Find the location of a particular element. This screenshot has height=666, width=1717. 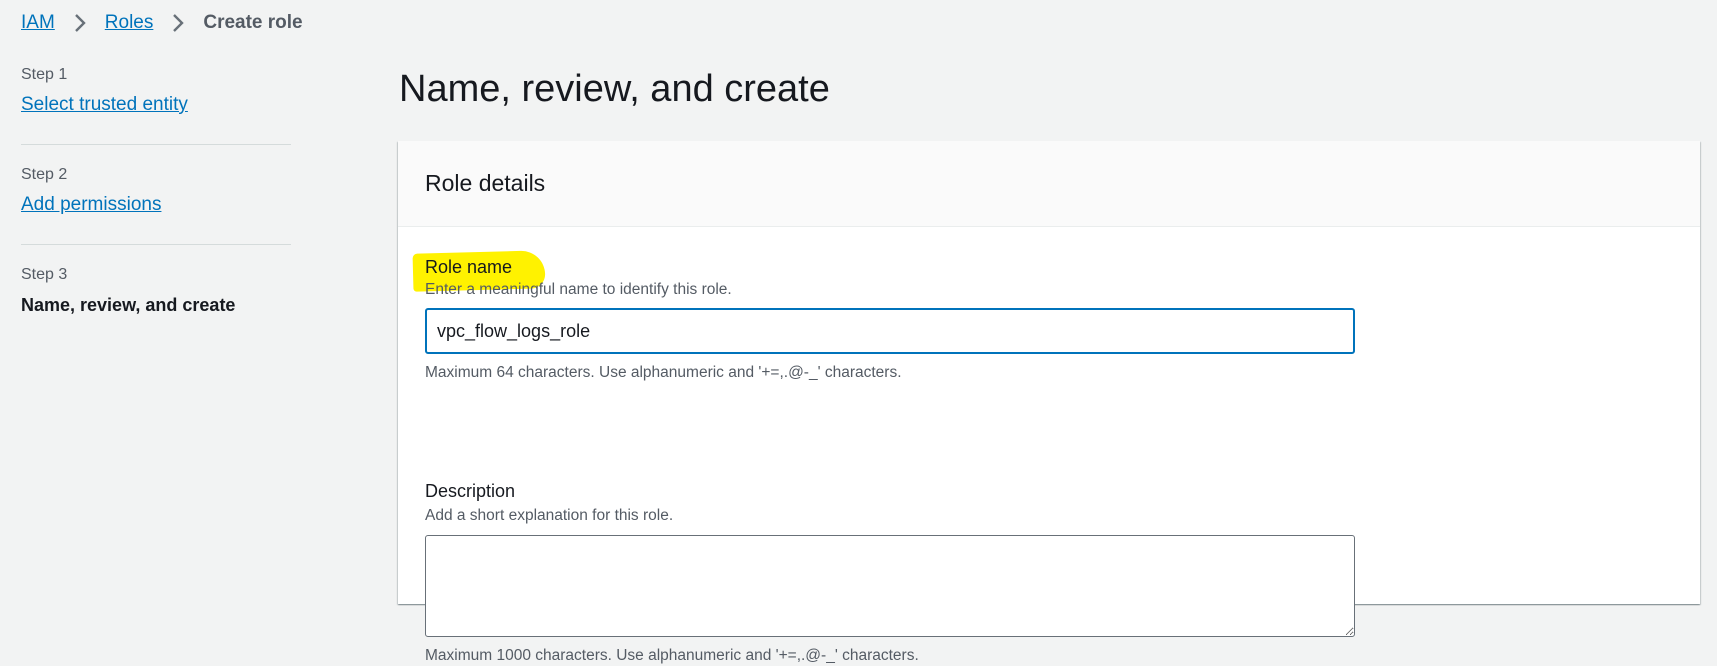

step-current-name: Name, review, and create is located at coordinates (128, 305).